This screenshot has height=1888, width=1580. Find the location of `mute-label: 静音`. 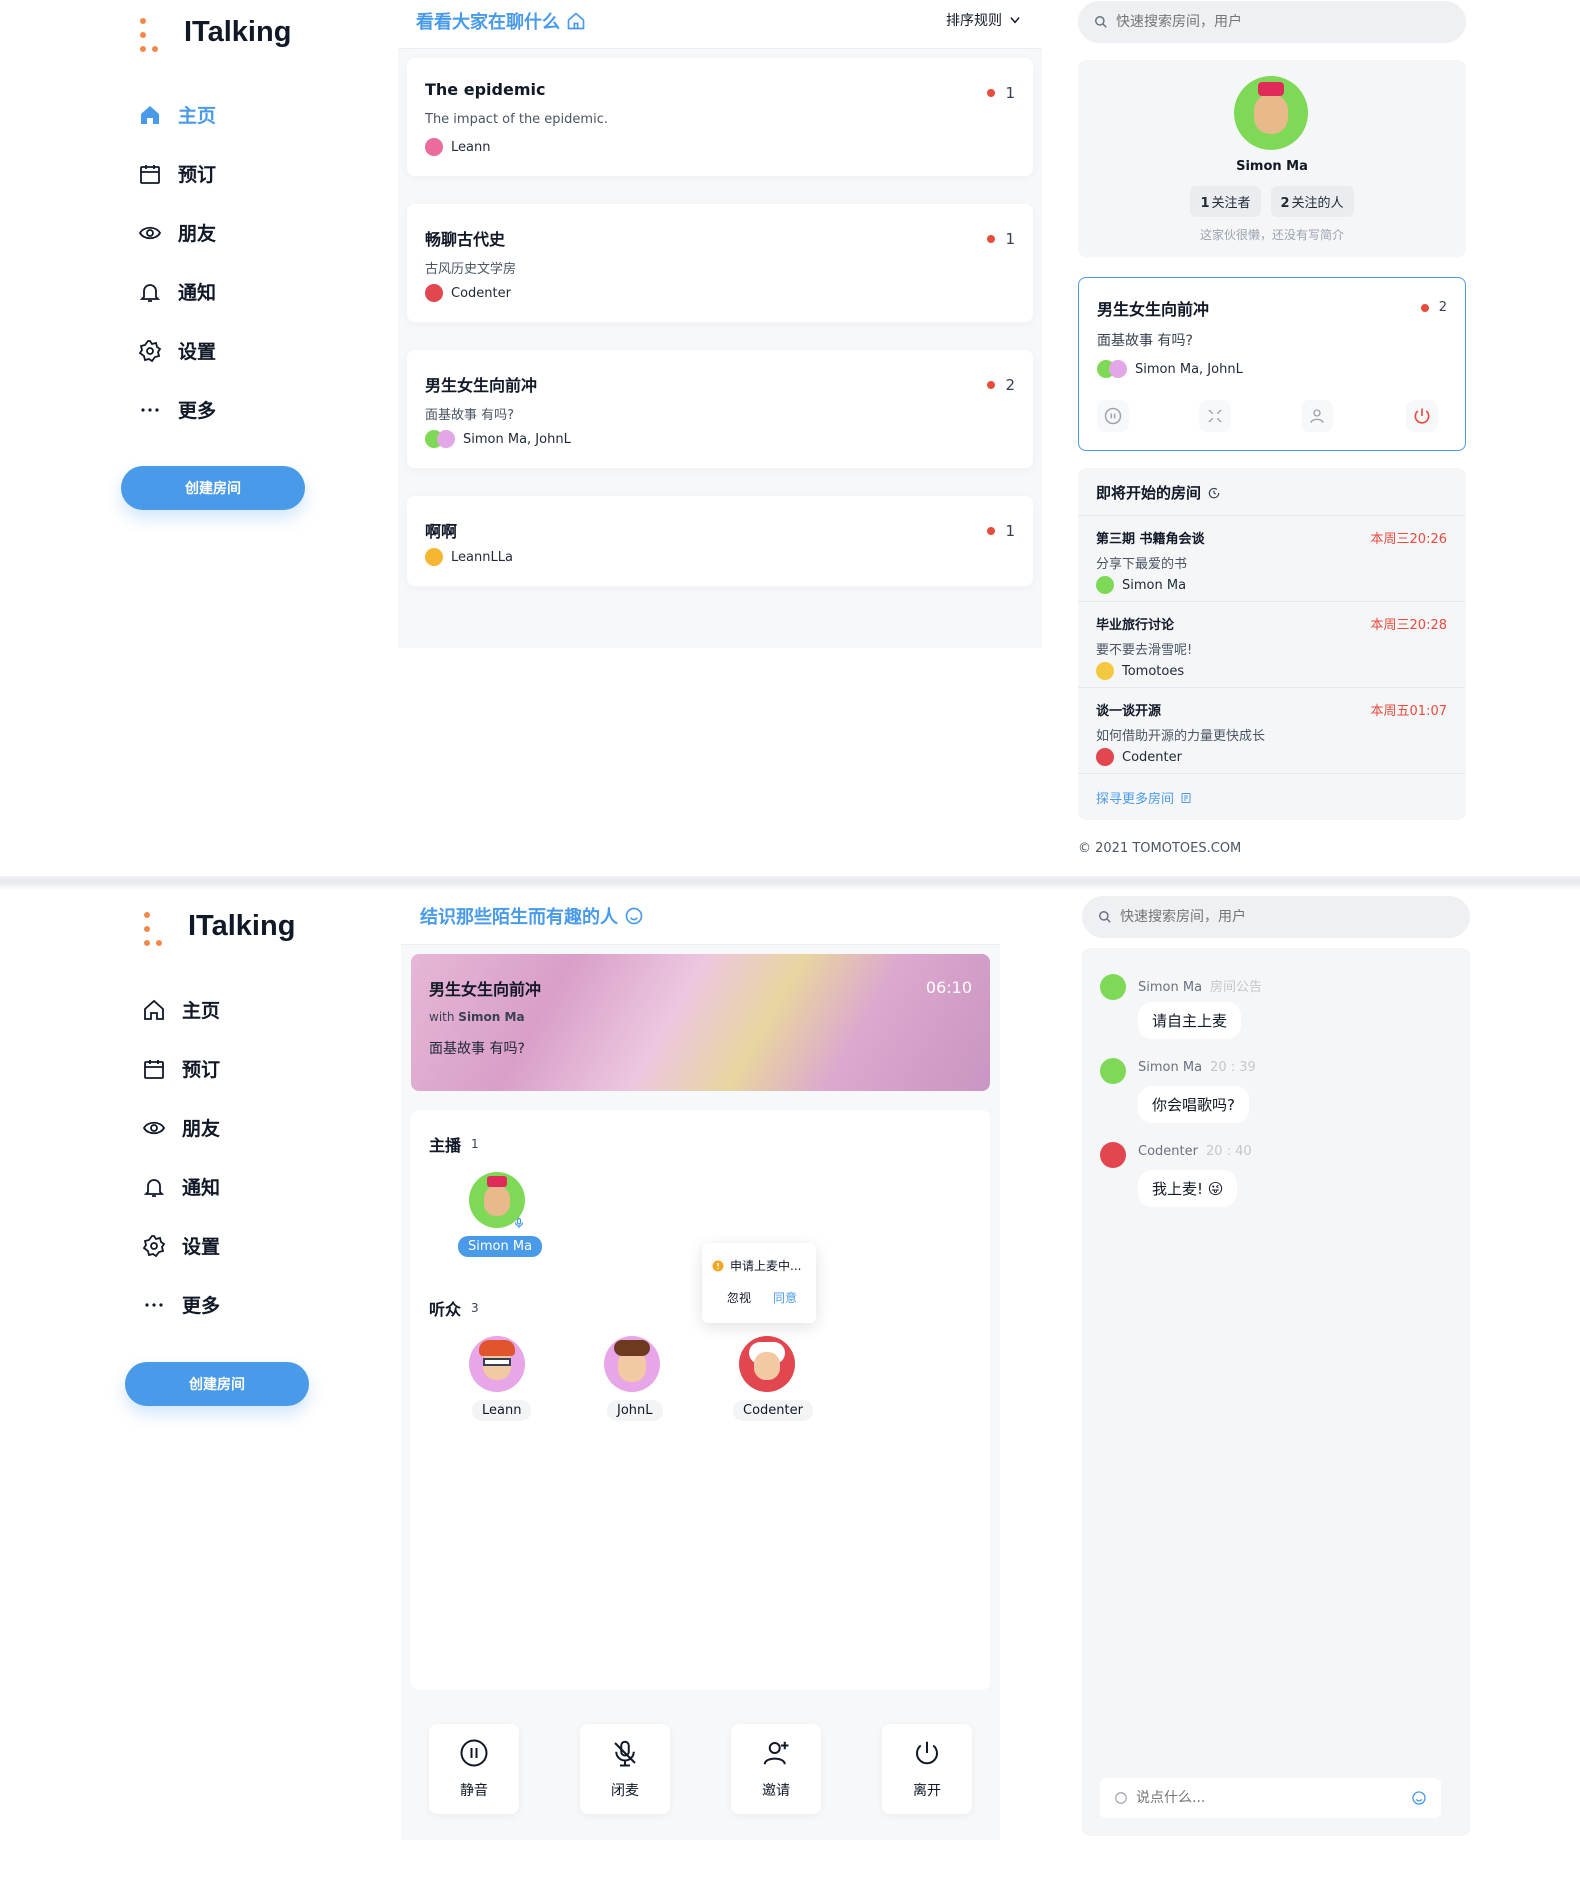

mute-label: 静音 is located at coordinates (474, 1791).